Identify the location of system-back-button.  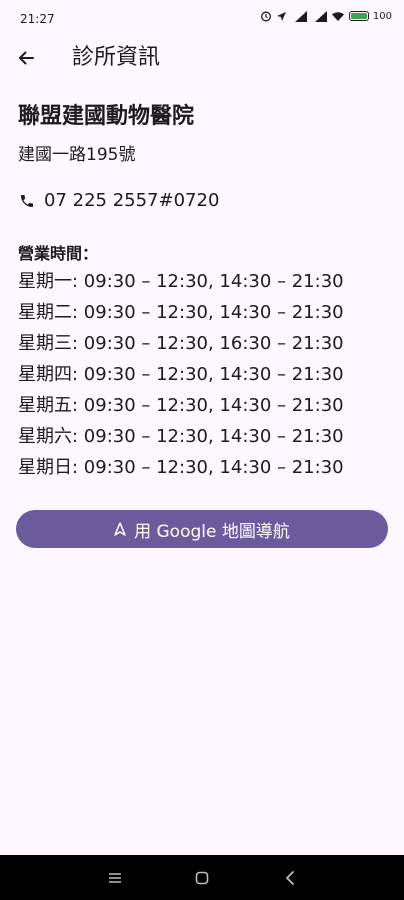
(290, 878).